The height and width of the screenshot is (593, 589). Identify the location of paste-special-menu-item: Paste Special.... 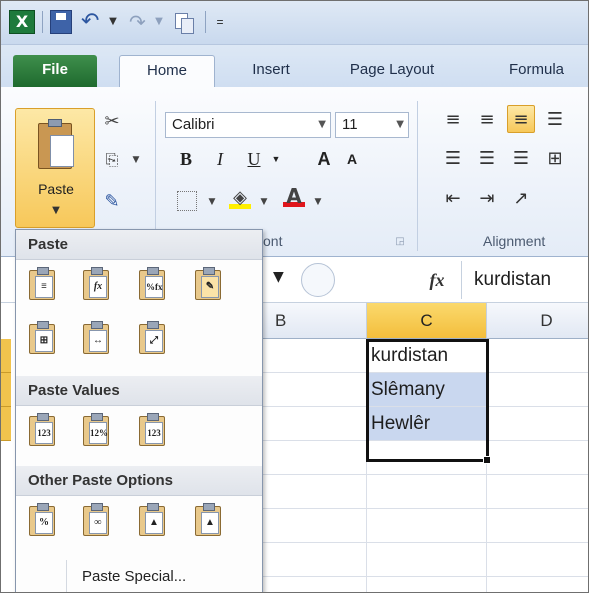
(134, 576).